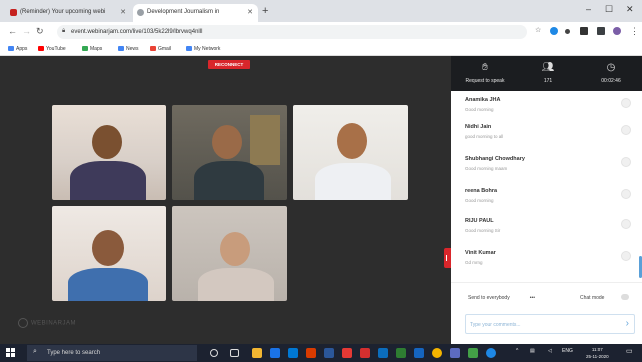 The height and width of the screenshot is (362, 642). I want to click on extensions-puzzle-icon, so click(601, 31).